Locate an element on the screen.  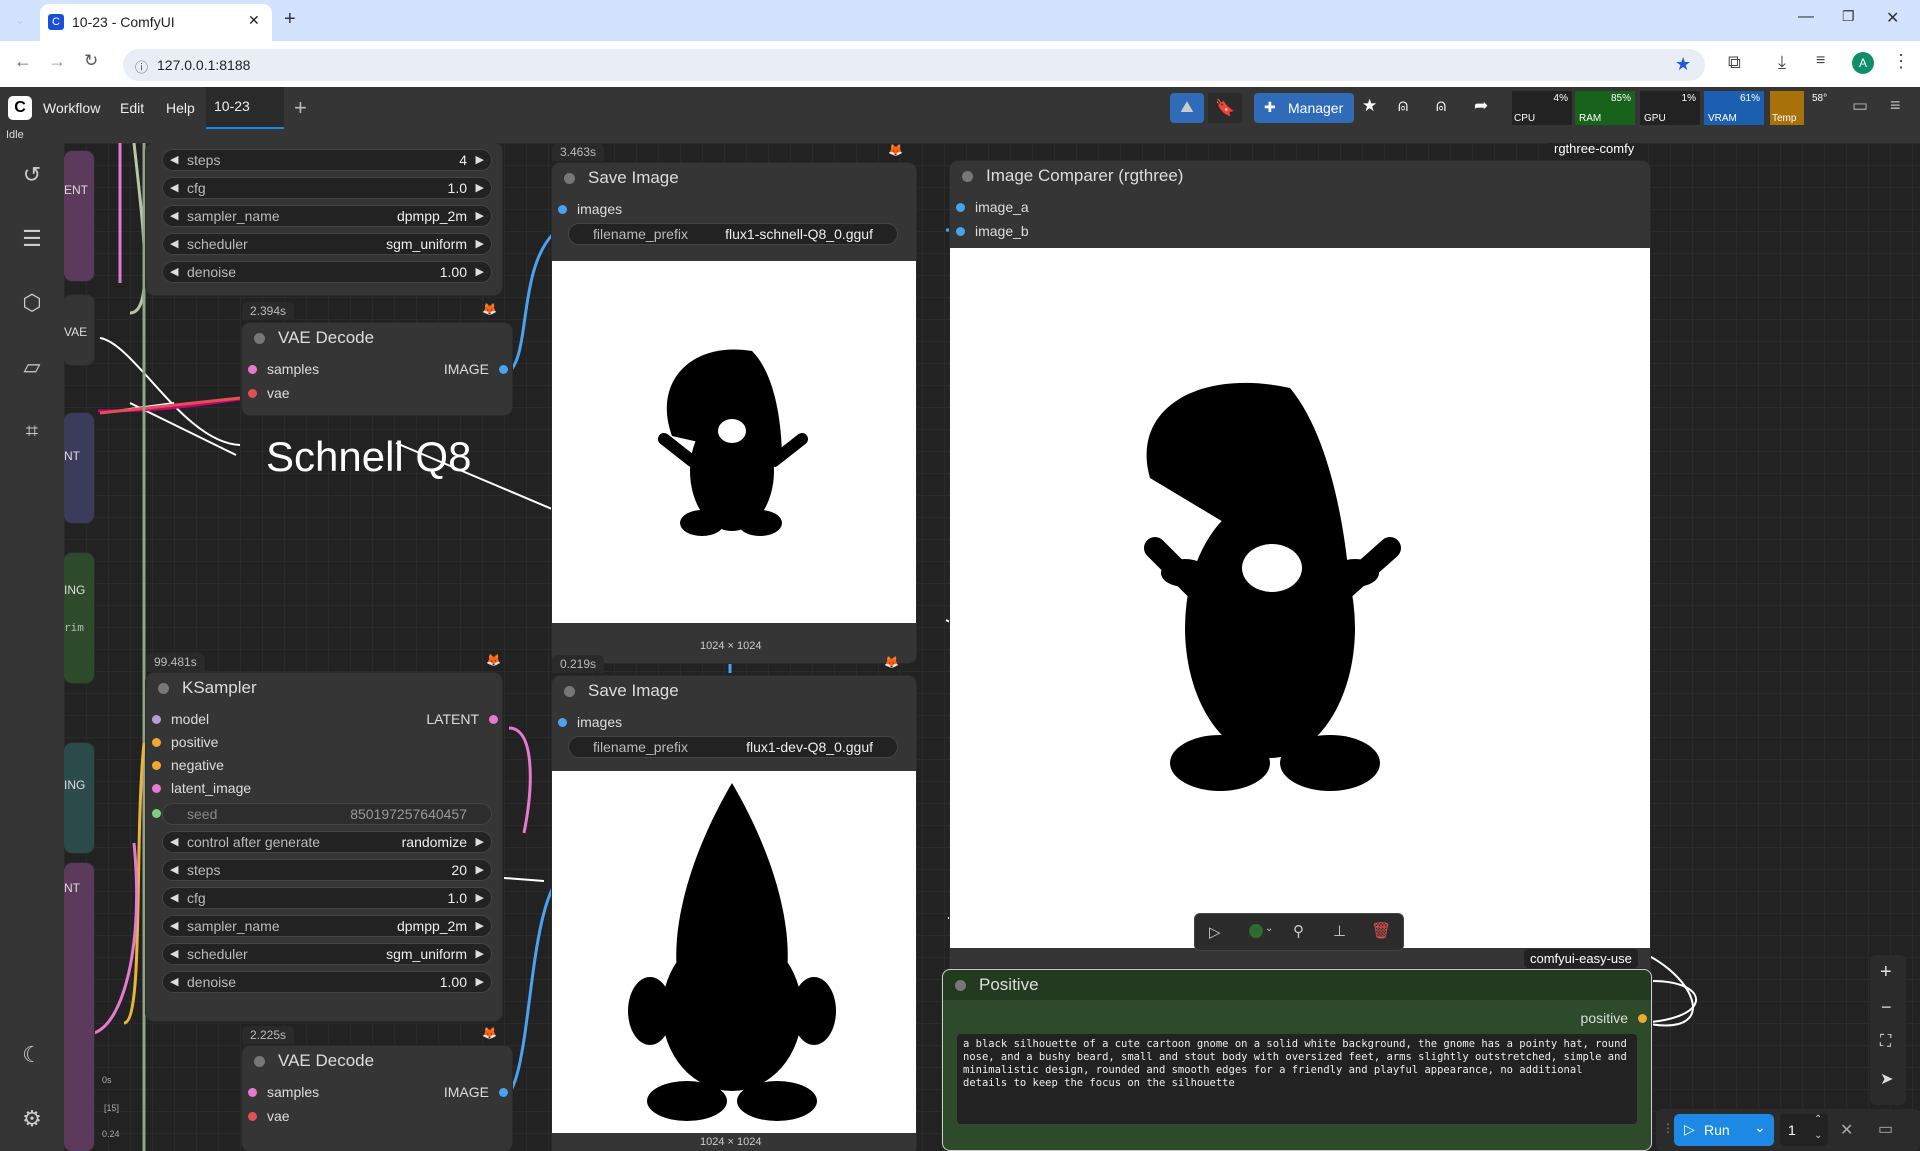
image-b-input: image_b is located at coordinates (992, 231).